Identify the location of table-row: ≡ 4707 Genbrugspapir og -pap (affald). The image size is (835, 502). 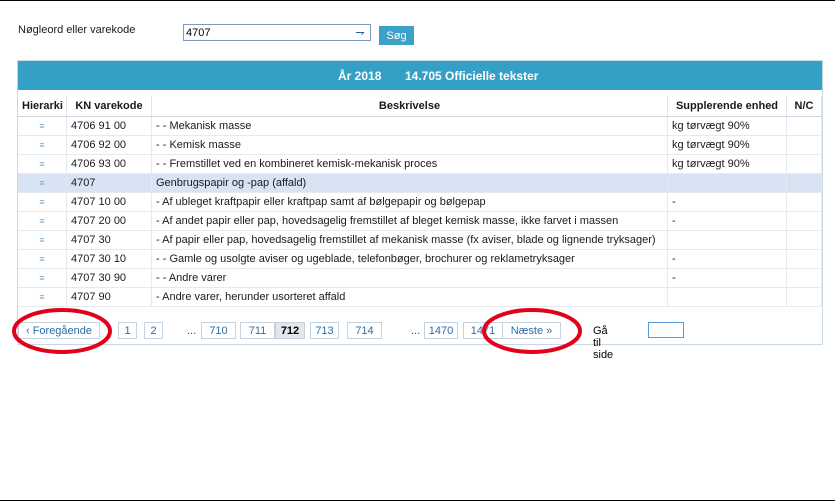
(420, 183).